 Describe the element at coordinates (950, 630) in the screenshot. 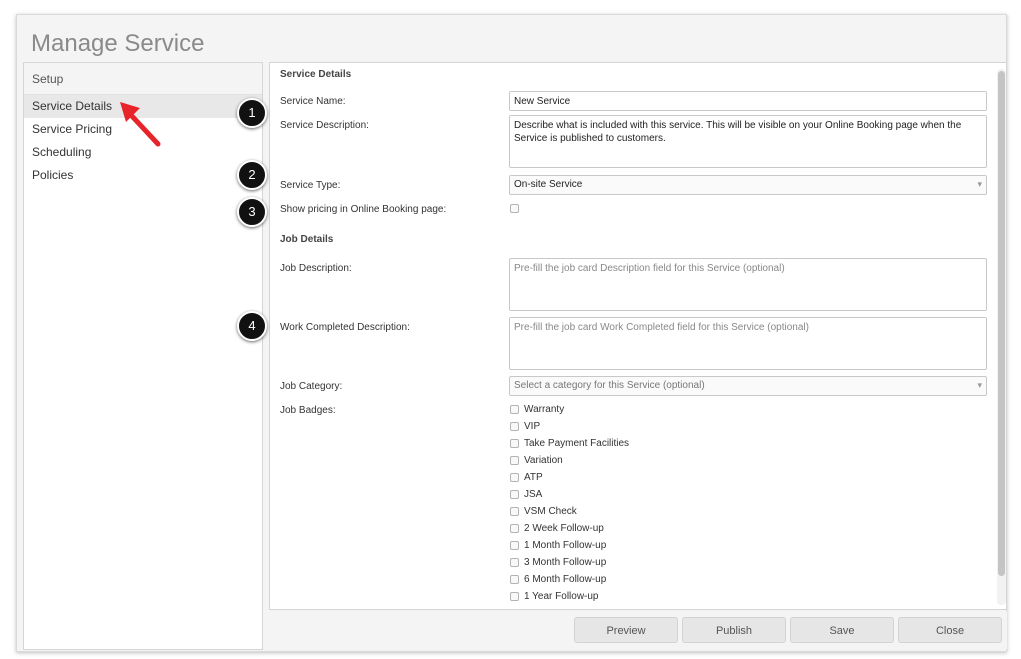

I see `close-button: Close` at that location.